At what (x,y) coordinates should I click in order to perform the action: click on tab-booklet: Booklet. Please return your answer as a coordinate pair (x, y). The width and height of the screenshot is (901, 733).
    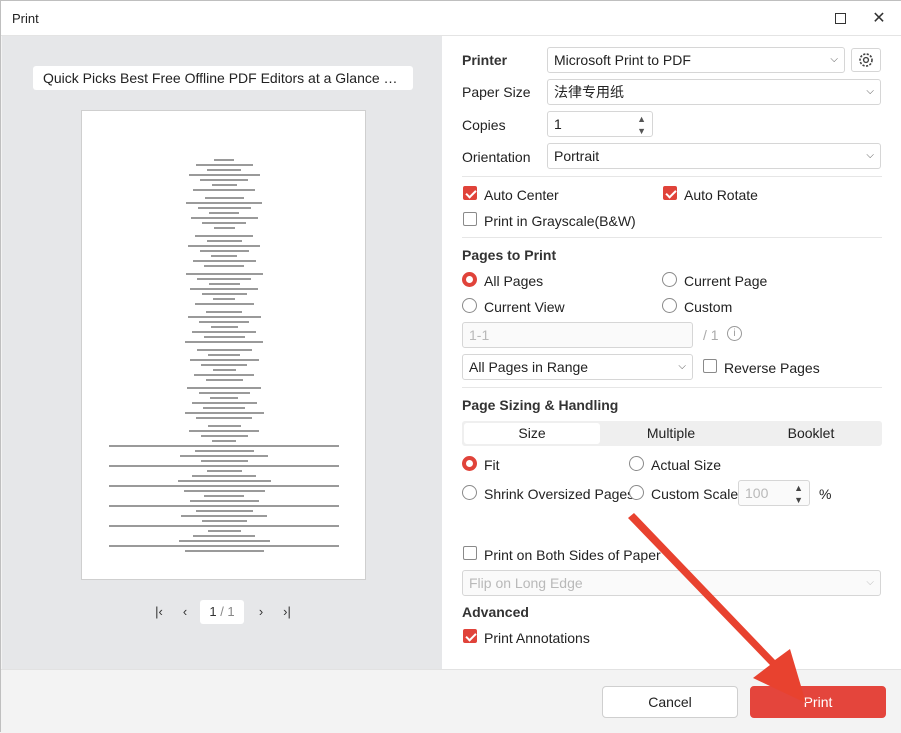
    Looking at the image, I should click on (811, 433).